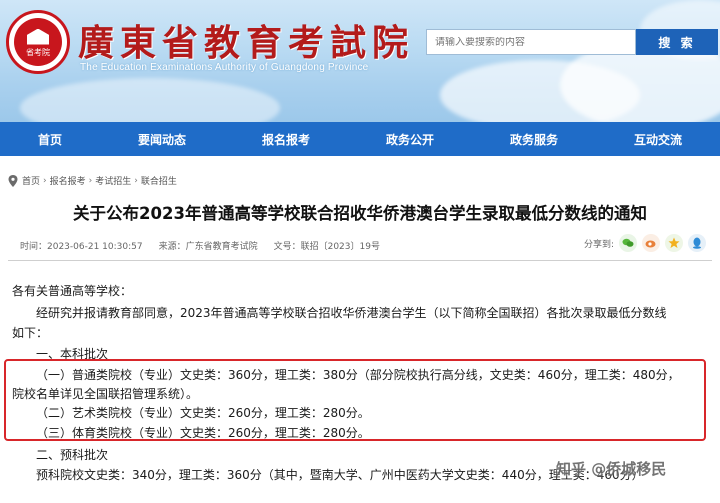 The width and height of the screenshot is (720, 503). What do you see at coordinates (72, 291) in the screenshot?
I see `body-salutation: 各有关普通高等学校：` at bounding box center [72, 291].